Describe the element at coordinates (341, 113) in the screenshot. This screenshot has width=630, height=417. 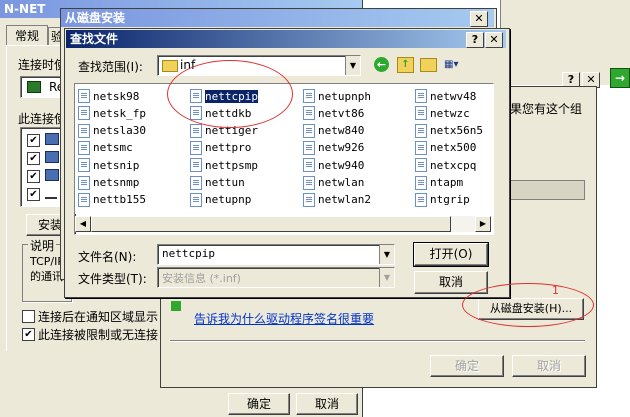
I see `file-name: netvt86` at that location.